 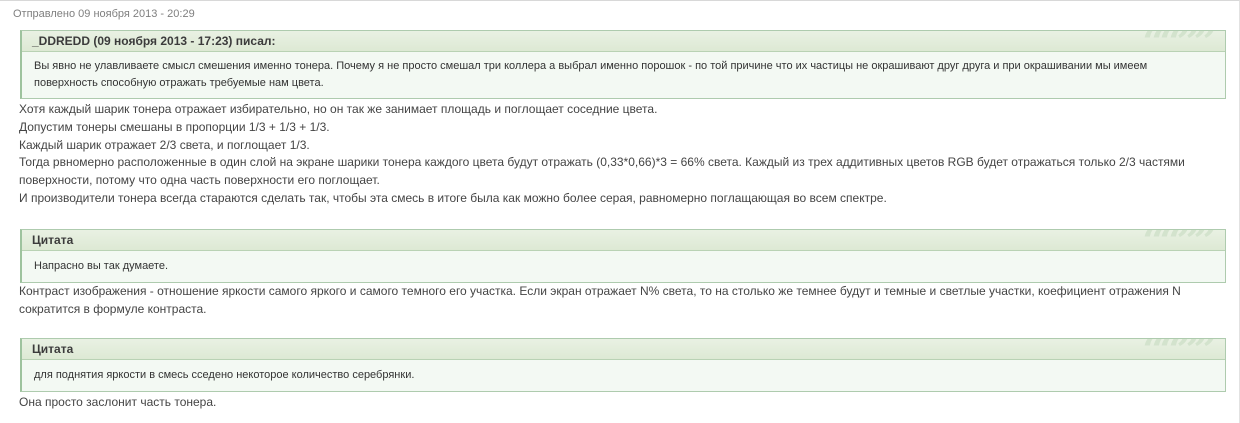 I want to click on paragraph-line: Она просто заслонит часть тонера., so click(x=118, y=402).